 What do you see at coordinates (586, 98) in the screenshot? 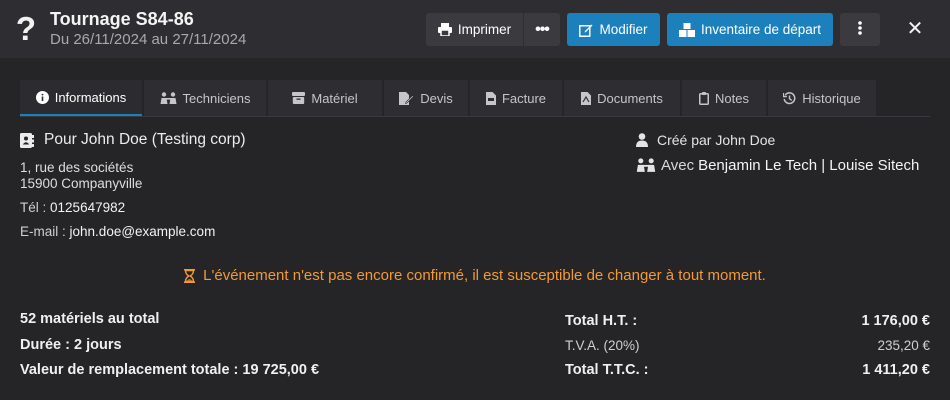
I see `file-pdf-icon` at bounding box center [586, 98].